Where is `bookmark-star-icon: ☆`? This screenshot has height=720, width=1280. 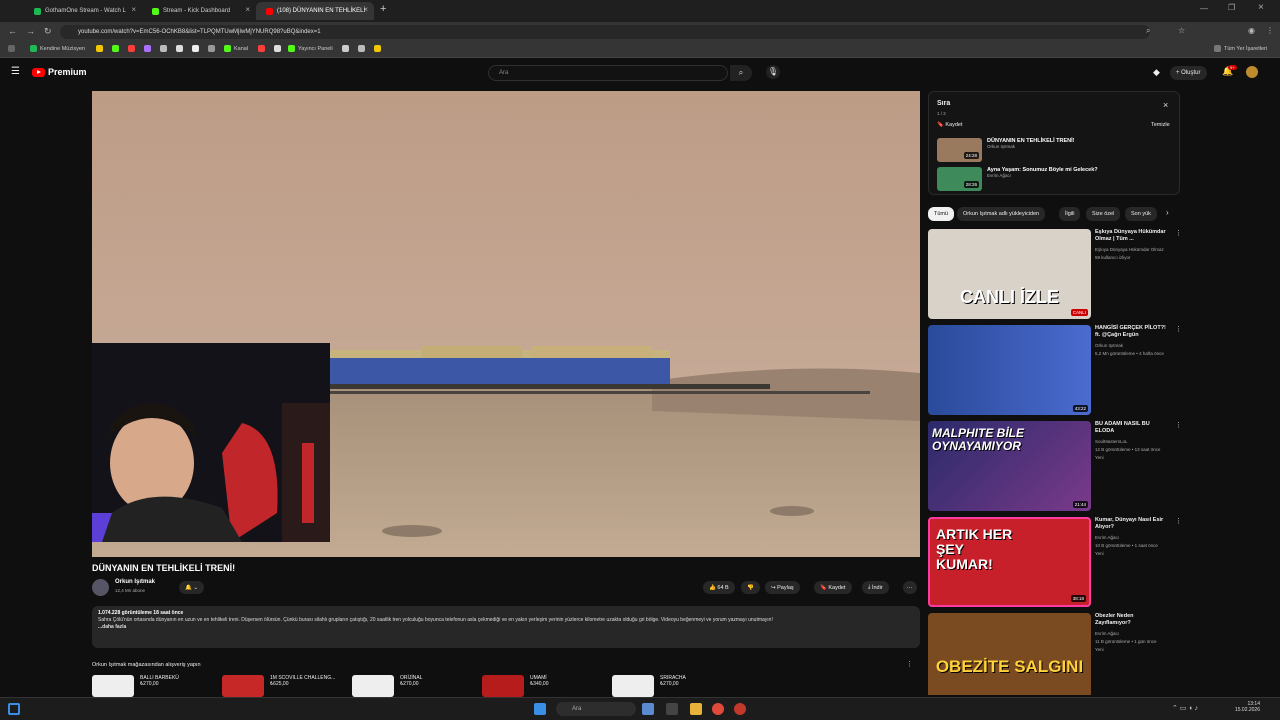 bookmark-star-icon: ☆ is located at coordinates (1181, 30).